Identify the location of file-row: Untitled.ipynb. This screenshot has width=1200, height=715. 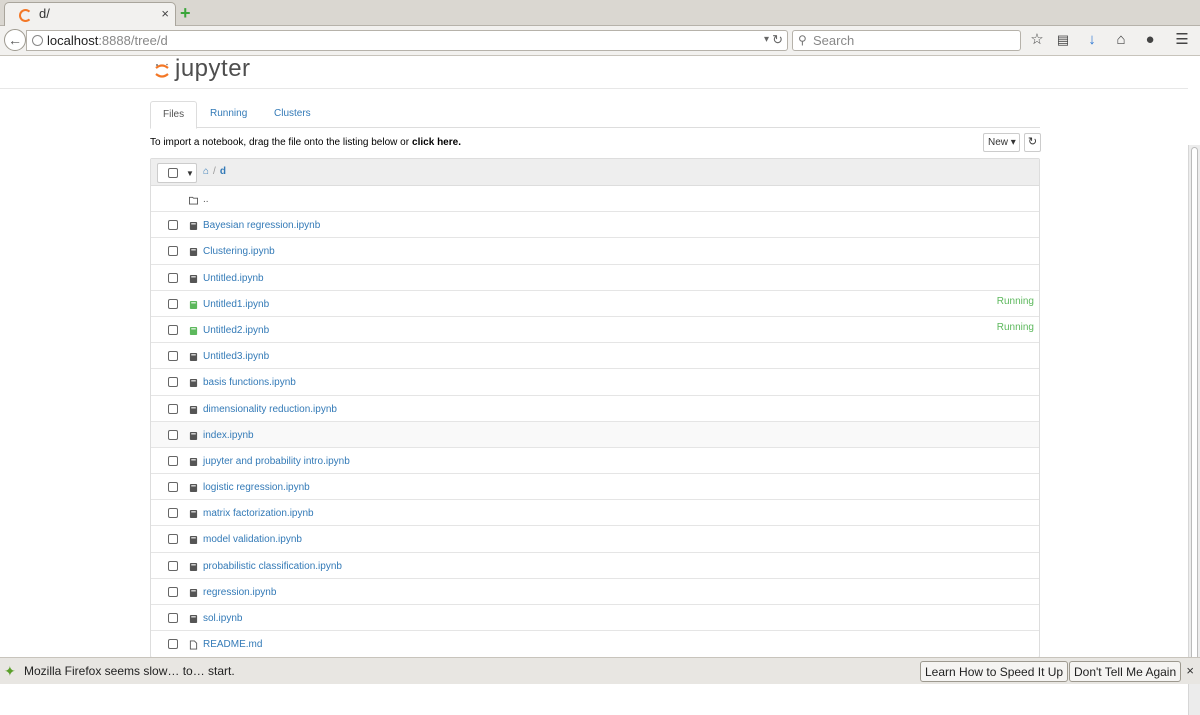
(595, 278).